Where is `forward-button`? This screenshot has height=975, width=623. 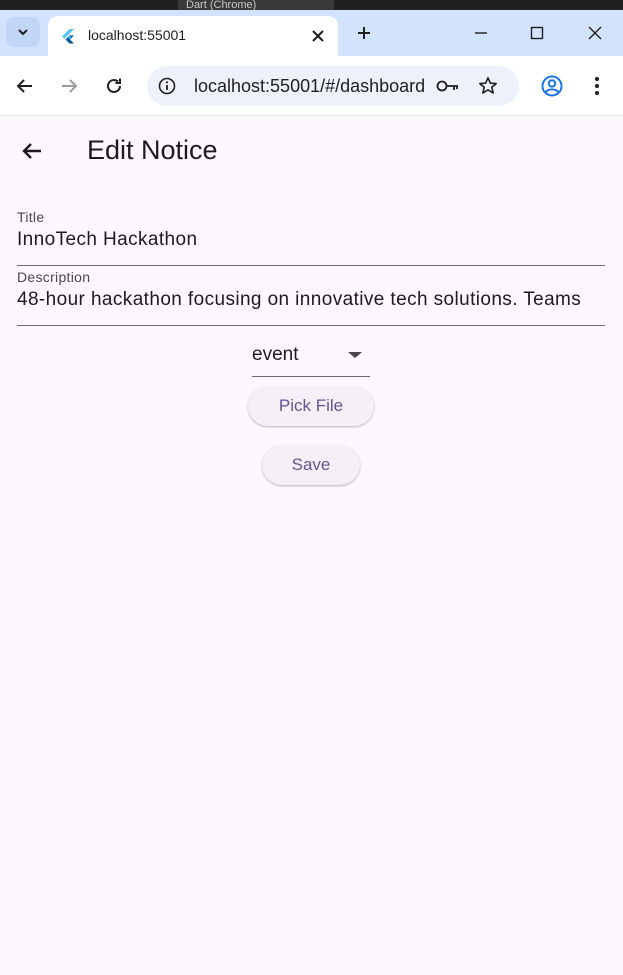 forward-button is located at coordinates (69, 86).